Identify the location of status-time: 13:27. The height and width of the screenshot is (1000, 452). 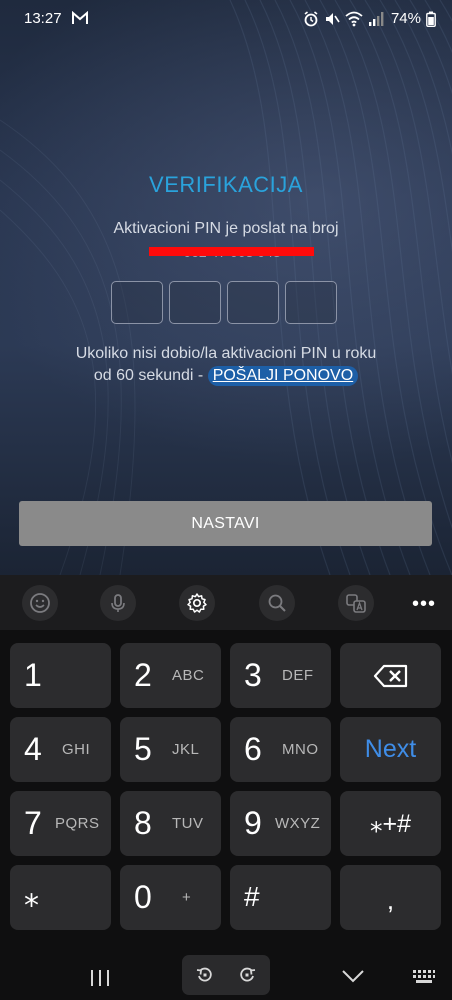
(43, 18).